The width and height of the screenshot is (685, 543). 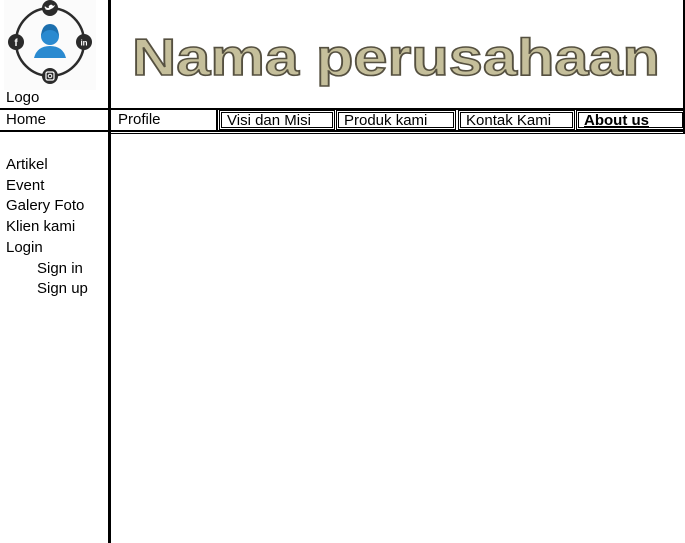 I want to click on logo-image: f in, so click(x=50, y=45).